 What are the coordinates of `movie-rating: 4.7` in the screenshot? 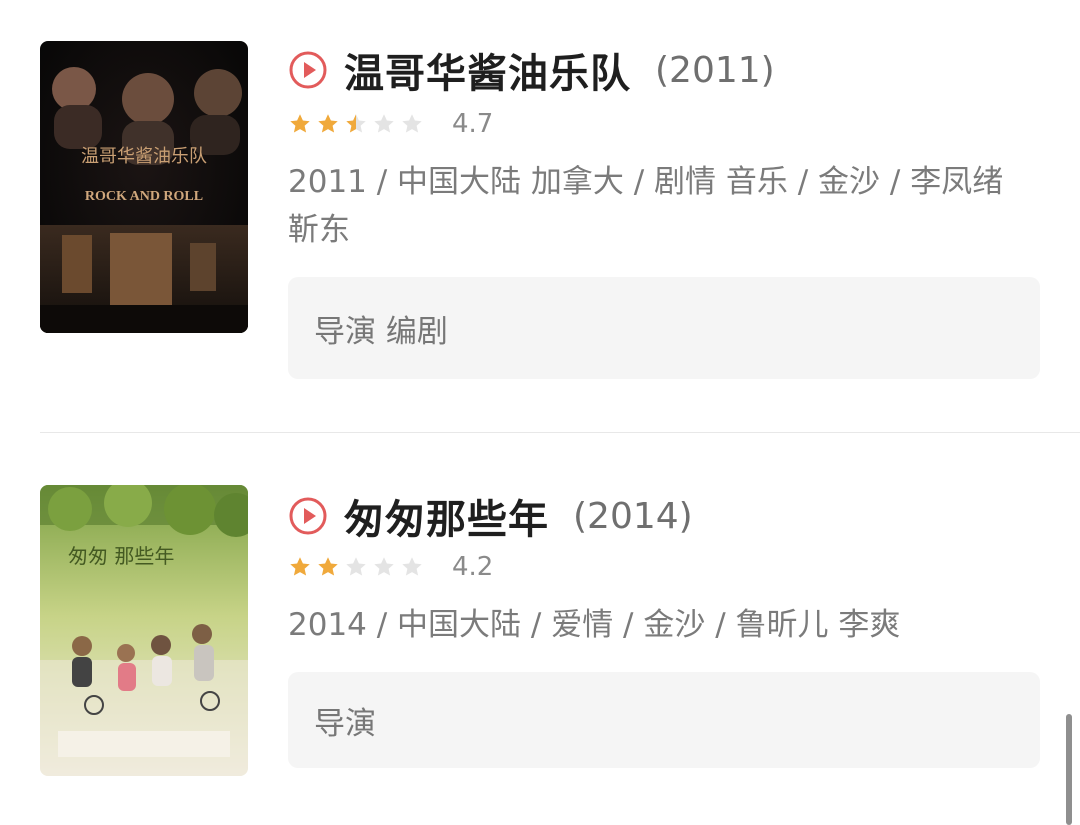 It's located at (390, 124).